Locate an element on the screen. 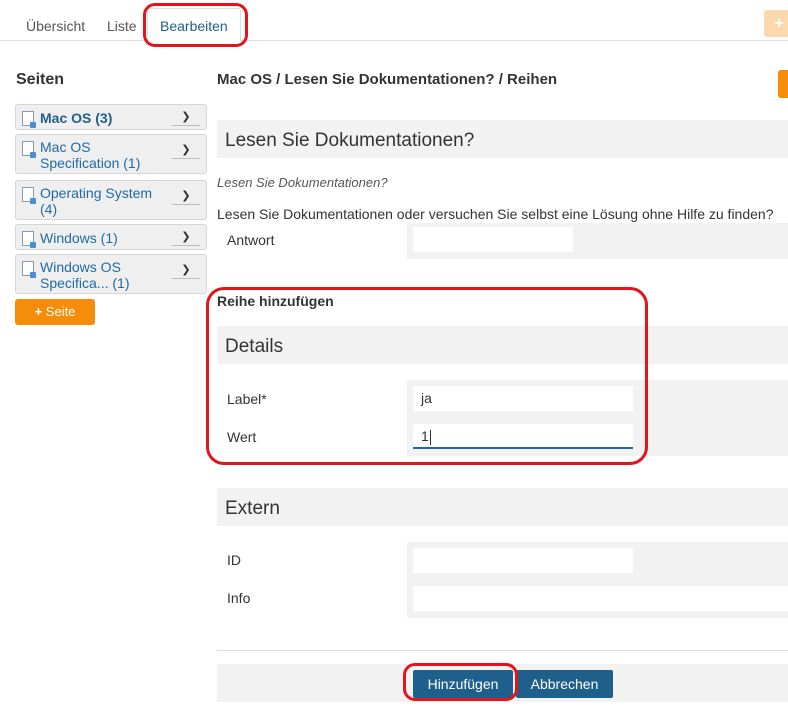 Image resolution: width=788 pixels, height=710 pixels. top-add-button: + is located at coordinates (776, 23).